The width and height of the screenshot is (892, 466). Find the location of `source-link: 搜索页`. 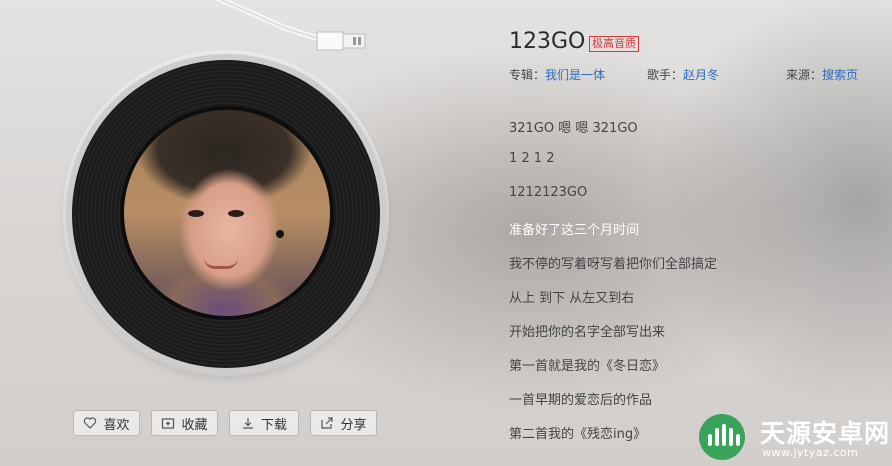

source-link: 搜索页 is located at coordinates (840, 75).